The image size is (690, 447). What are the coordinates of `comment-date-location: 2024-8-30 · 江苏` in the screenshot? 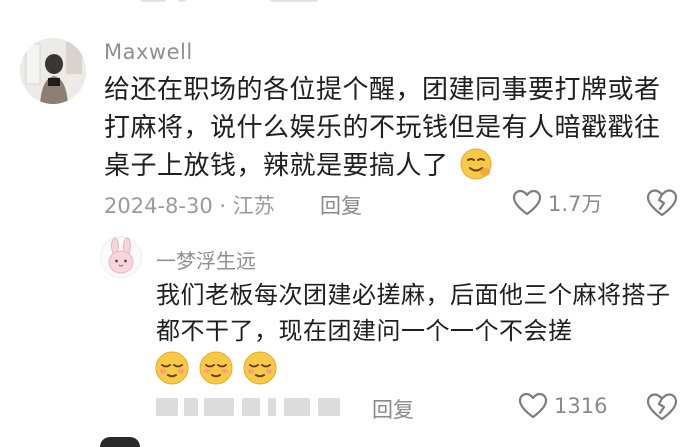 It's located at (189, 206).